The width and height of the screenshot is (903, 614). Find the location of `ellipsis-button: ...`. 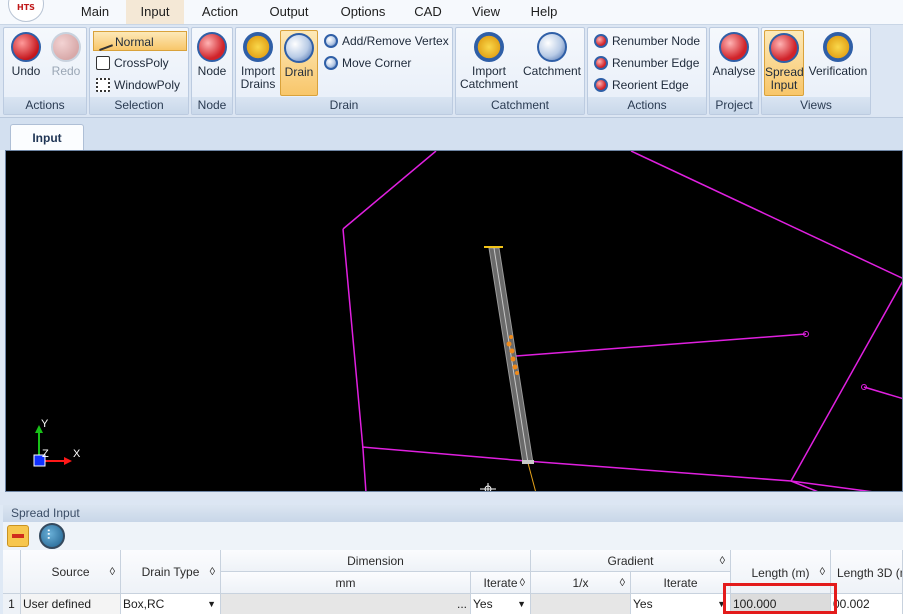

ellipsis-button: ... is located at coordinates (462, 604).